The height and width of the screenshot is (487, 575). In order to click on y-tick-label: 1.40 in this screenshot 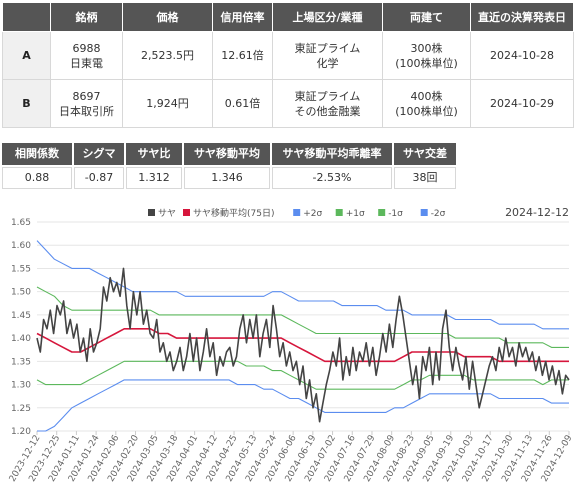, I will do `click(21, 339)`.